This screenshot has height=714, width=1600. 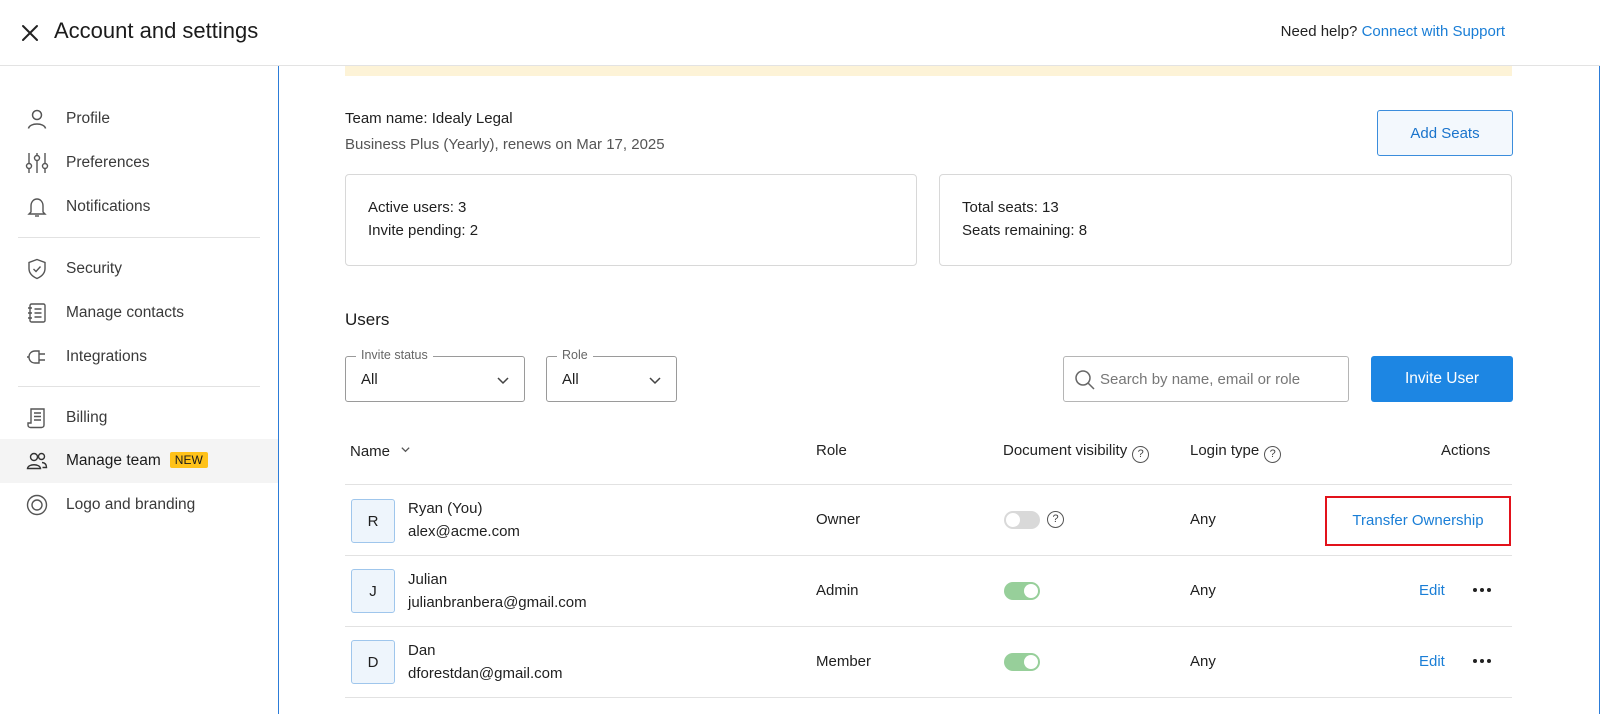 What do you see at coordinates (1433, 31) in the screenshot?
I see `support-link: Connect with Support` at bounding box center [1433, 31].